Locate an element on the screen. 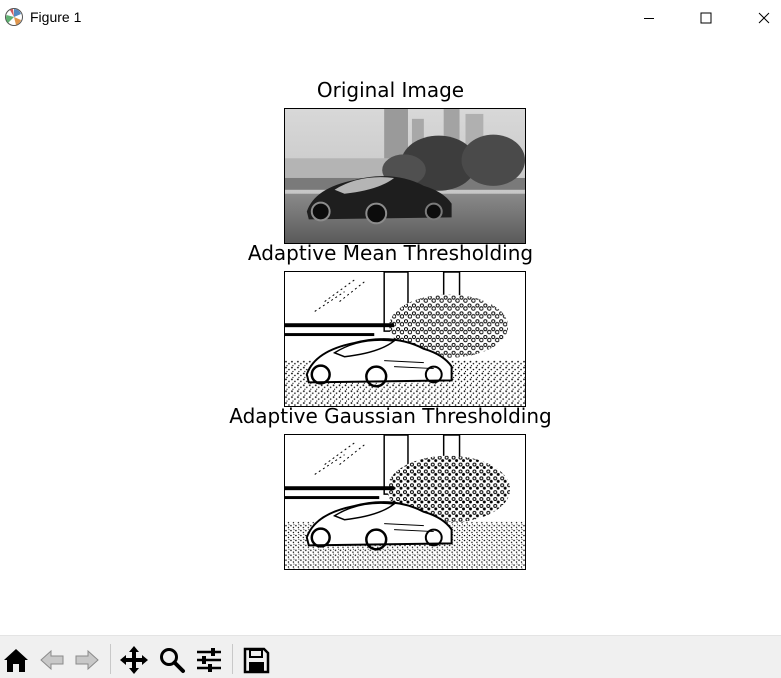 The image size is (781, 678). home-icon is located at coordinates (16, 660).